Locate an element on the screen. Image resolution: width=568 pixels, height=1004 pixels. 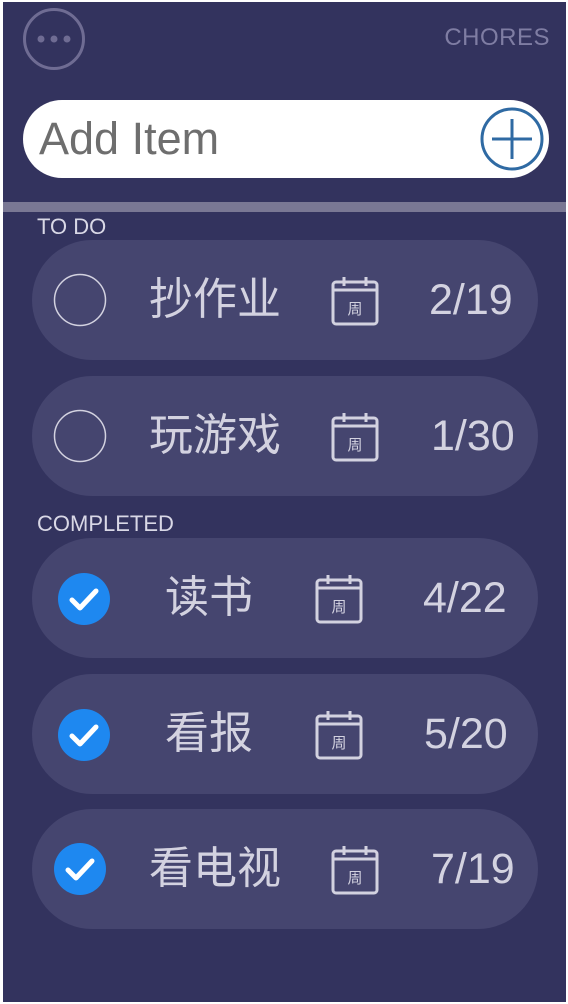
more-horizontal-icon is located at coordinates (54, 39).